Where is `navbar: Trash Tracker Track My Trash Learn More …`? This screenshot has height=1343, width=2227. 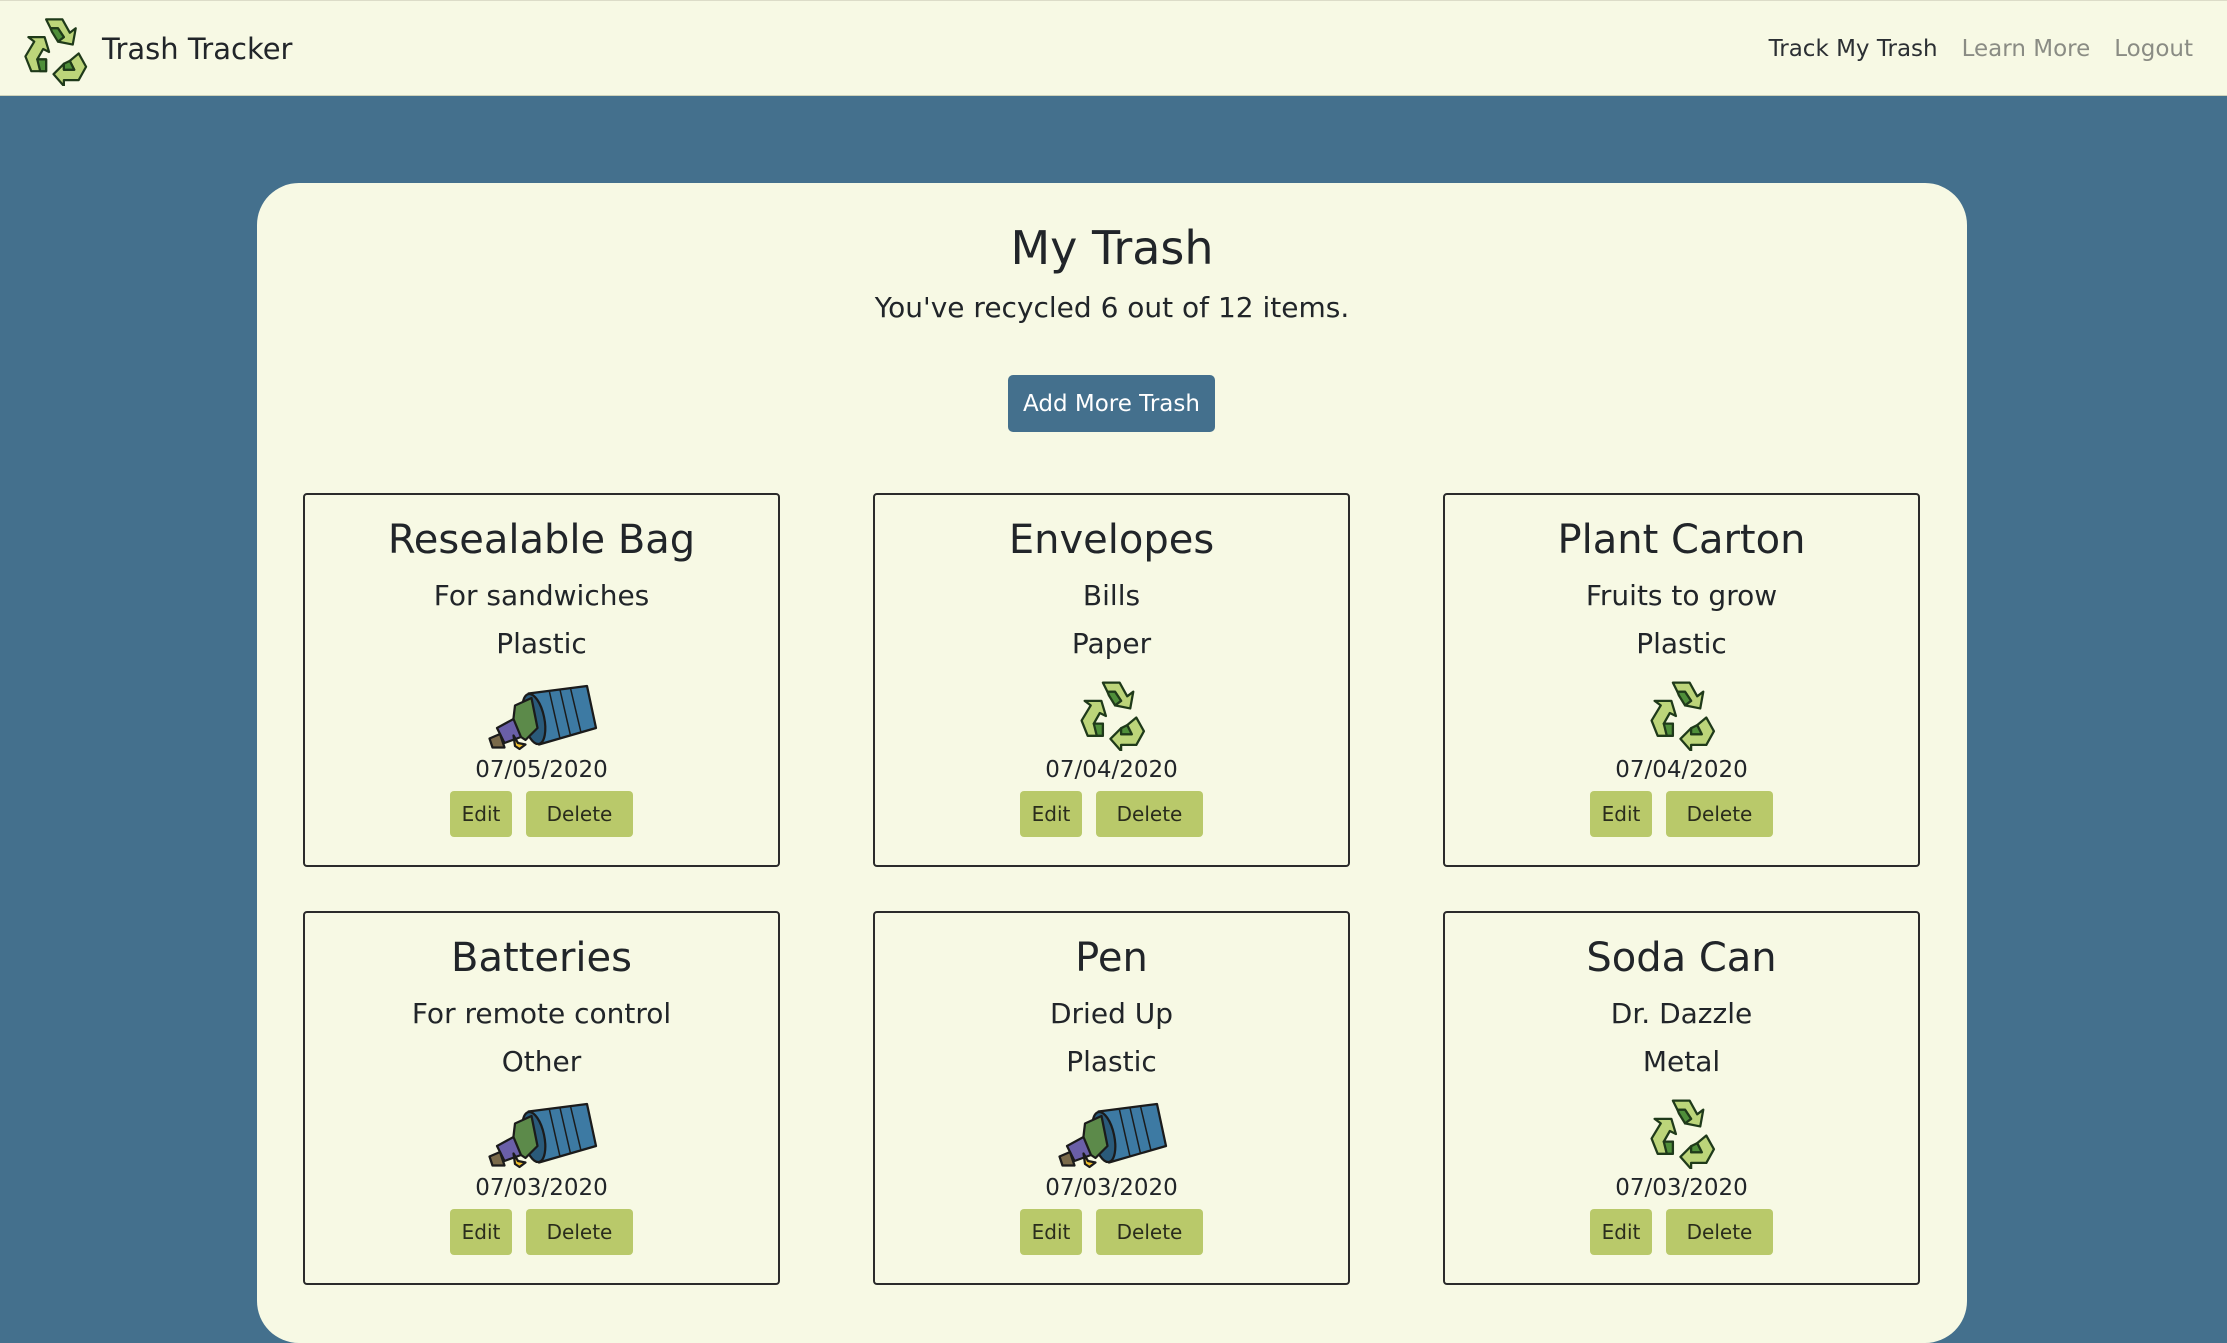 navbar: Trash Tracker Track My Trash Learn More … is located at coordinates (1113, 48).